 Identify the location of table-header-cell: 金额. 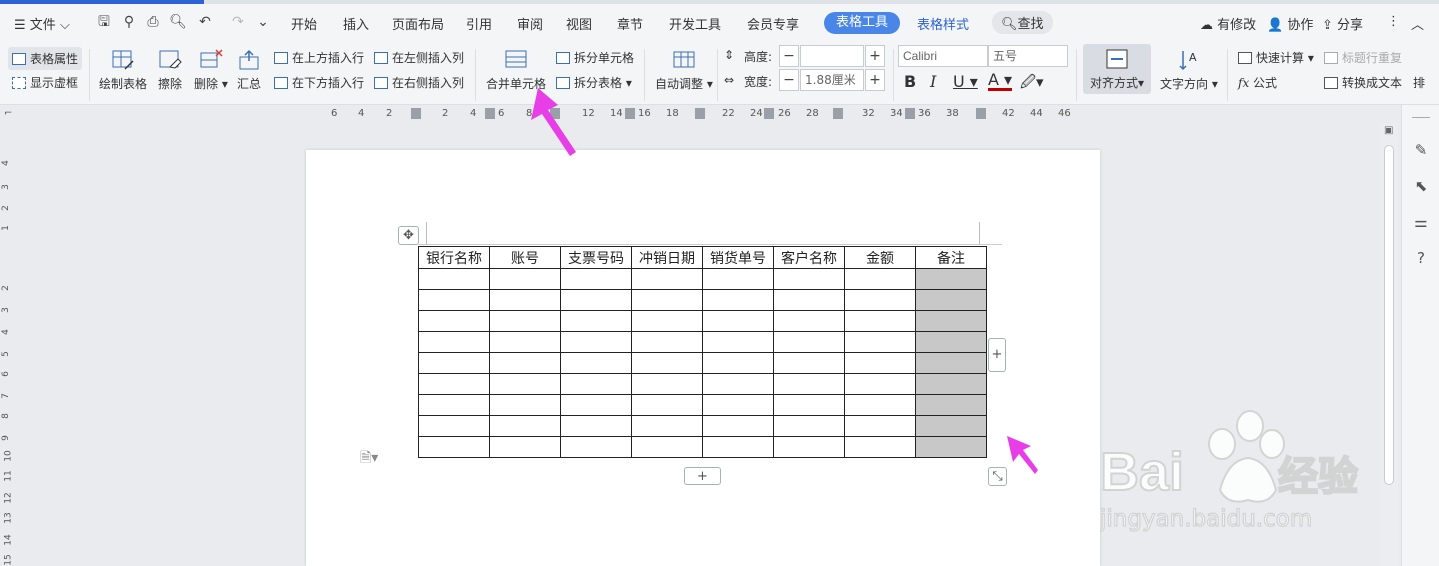
(880, 257).